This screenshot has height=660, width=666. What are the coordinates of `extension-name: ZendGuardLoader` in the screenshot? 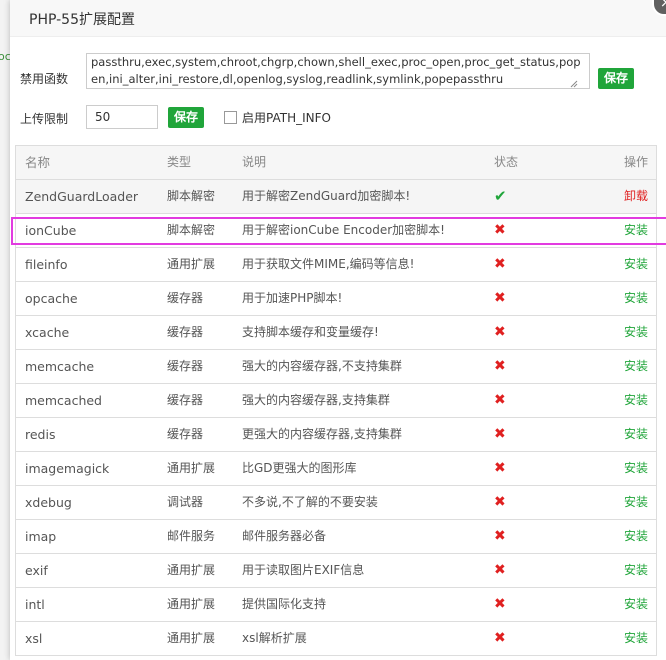 It's located at (82, 196).